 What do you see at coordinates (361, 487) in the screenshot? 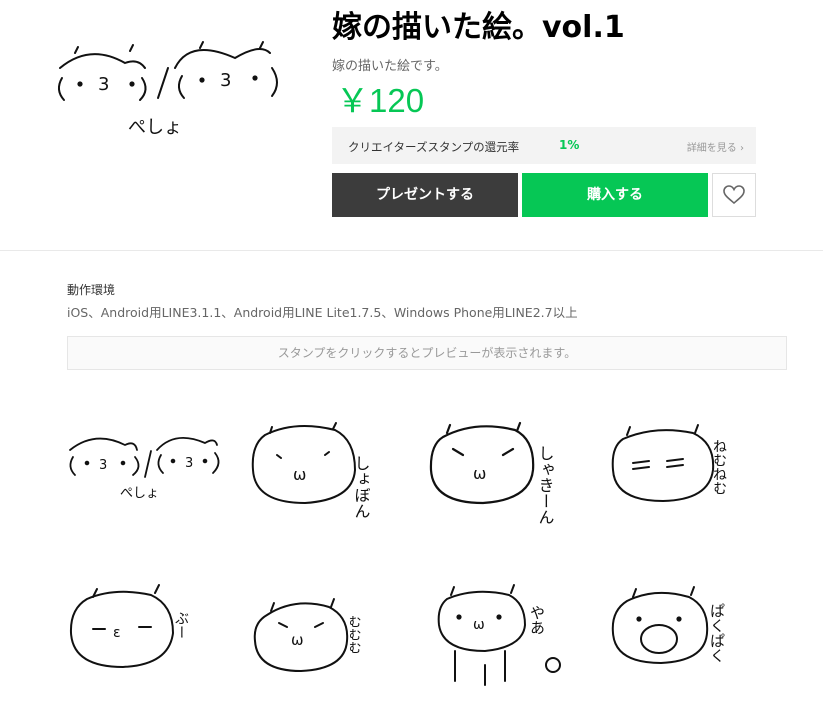
I see `sticker-caption: しょぼん` at bounding box center [361, 487].